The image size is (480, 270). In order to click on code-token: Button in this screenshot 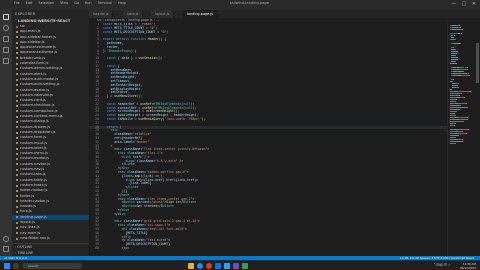, I will do `click(189, 202)`.